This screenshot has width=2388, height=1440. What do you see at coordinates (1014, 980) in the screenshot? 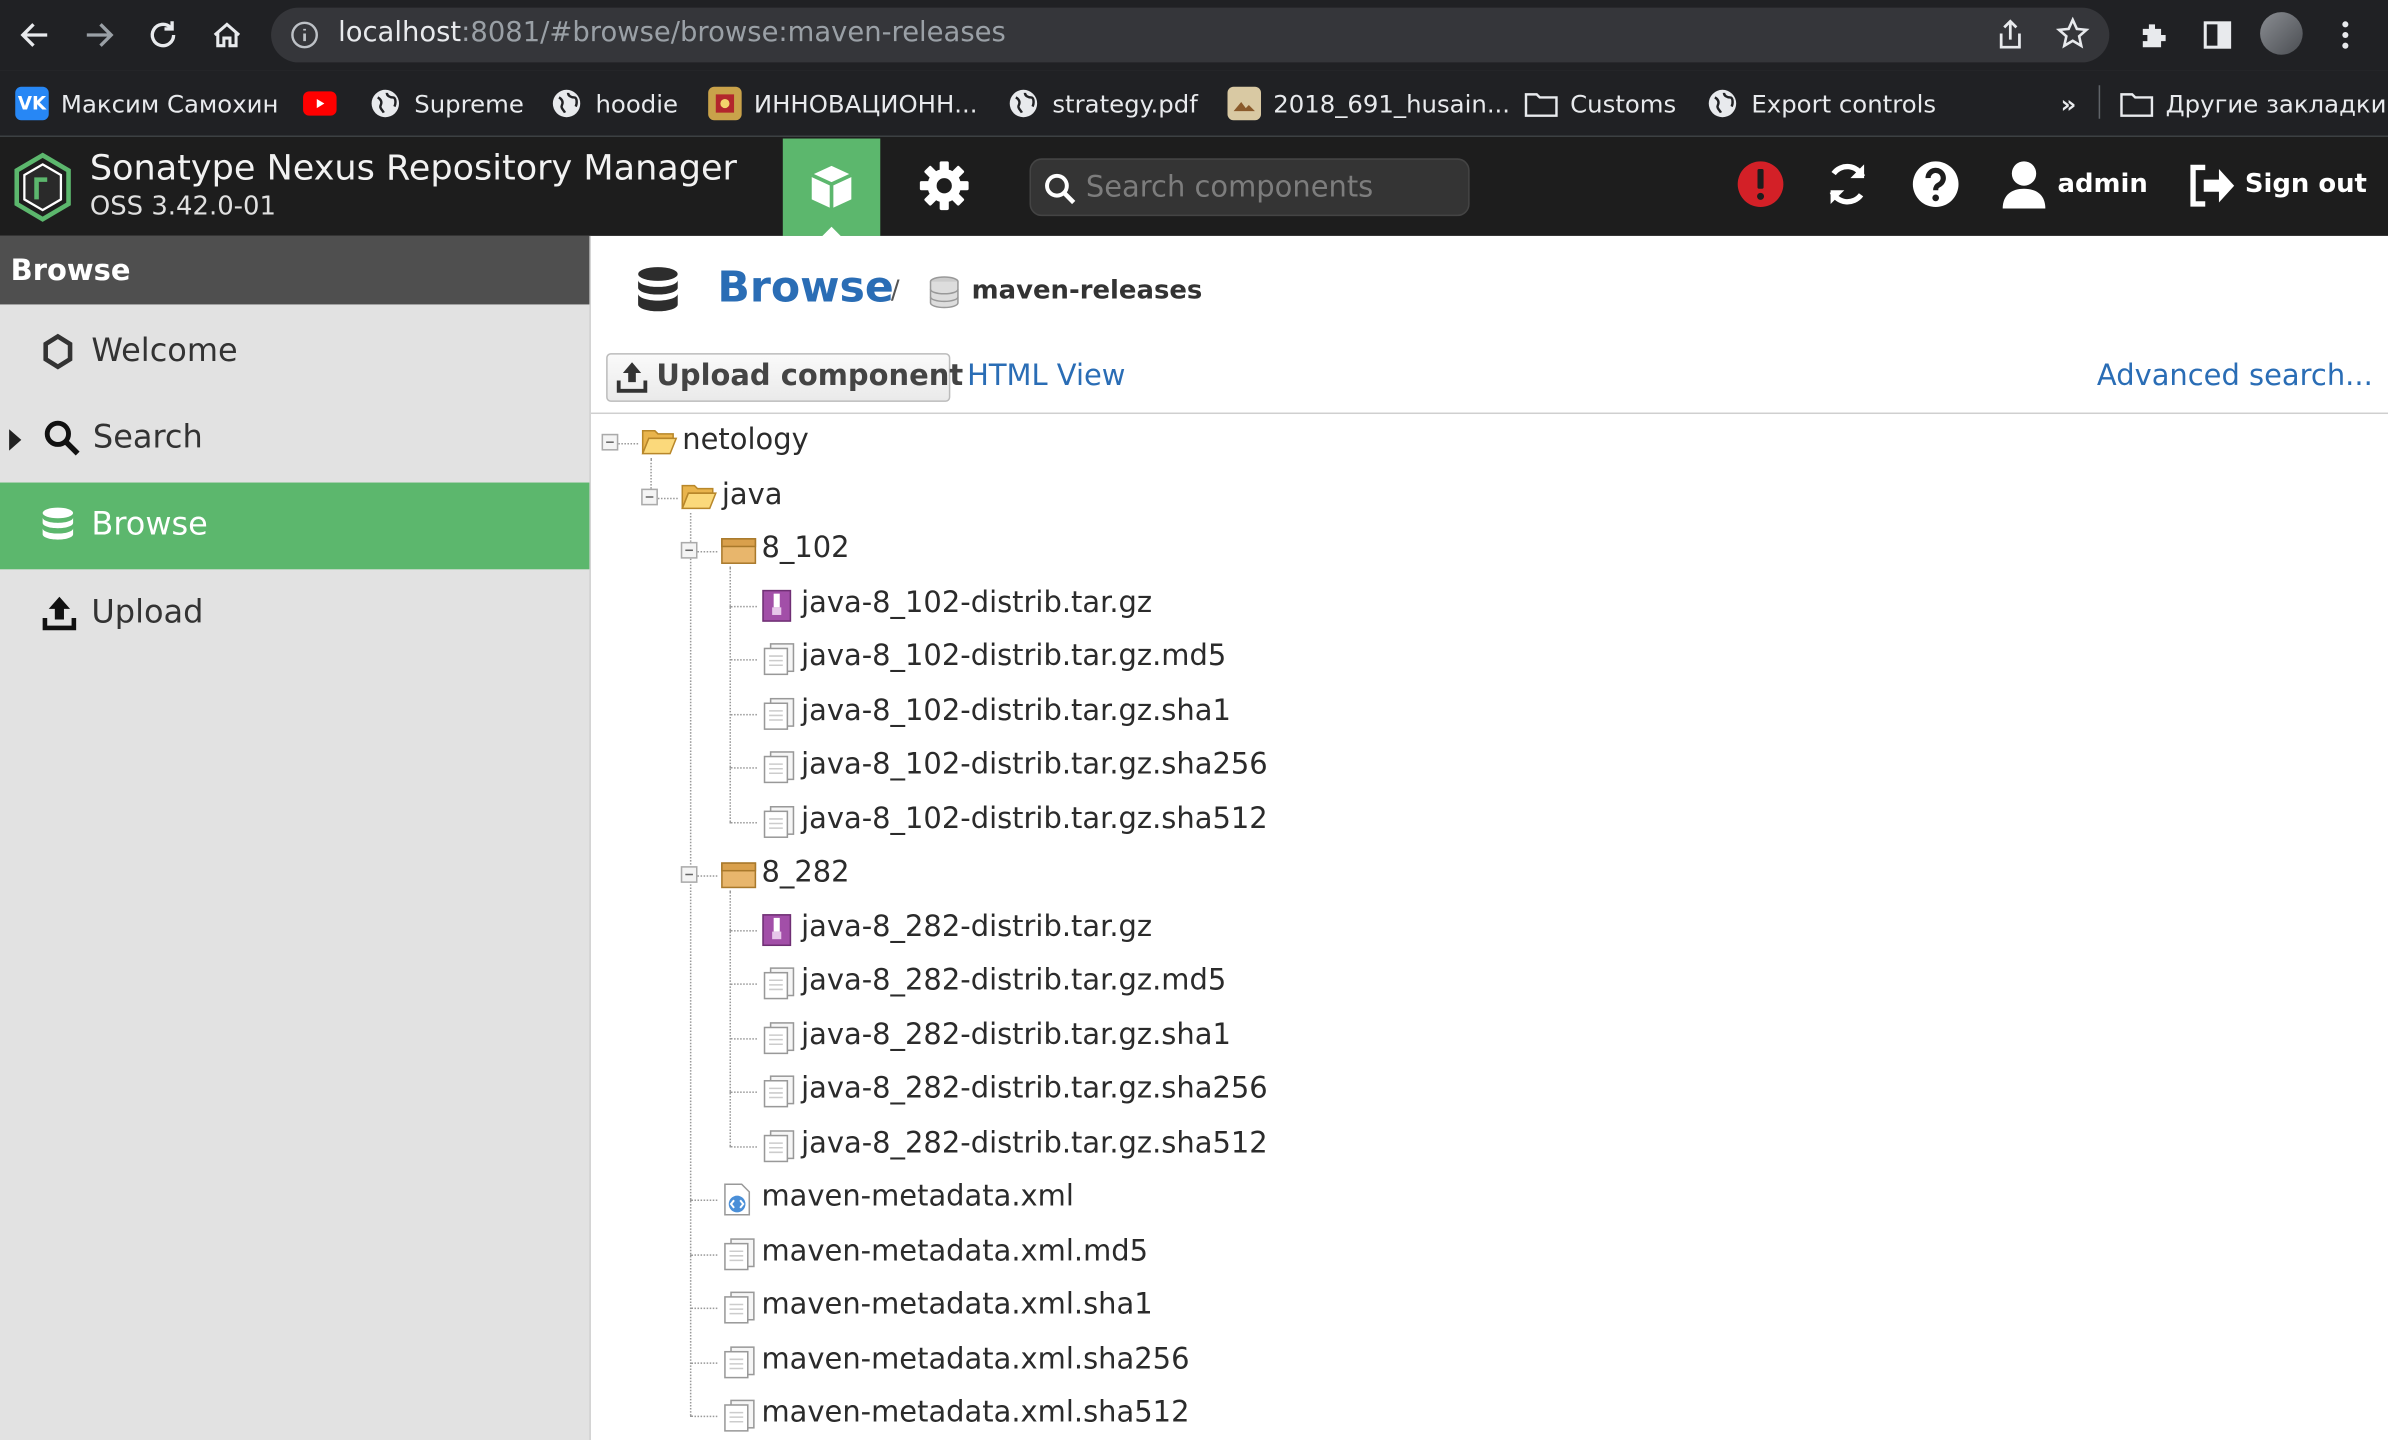
I see `tree-label: java-8_282-distrib.tar.gz.md5` at bounding box center [1014, 980].